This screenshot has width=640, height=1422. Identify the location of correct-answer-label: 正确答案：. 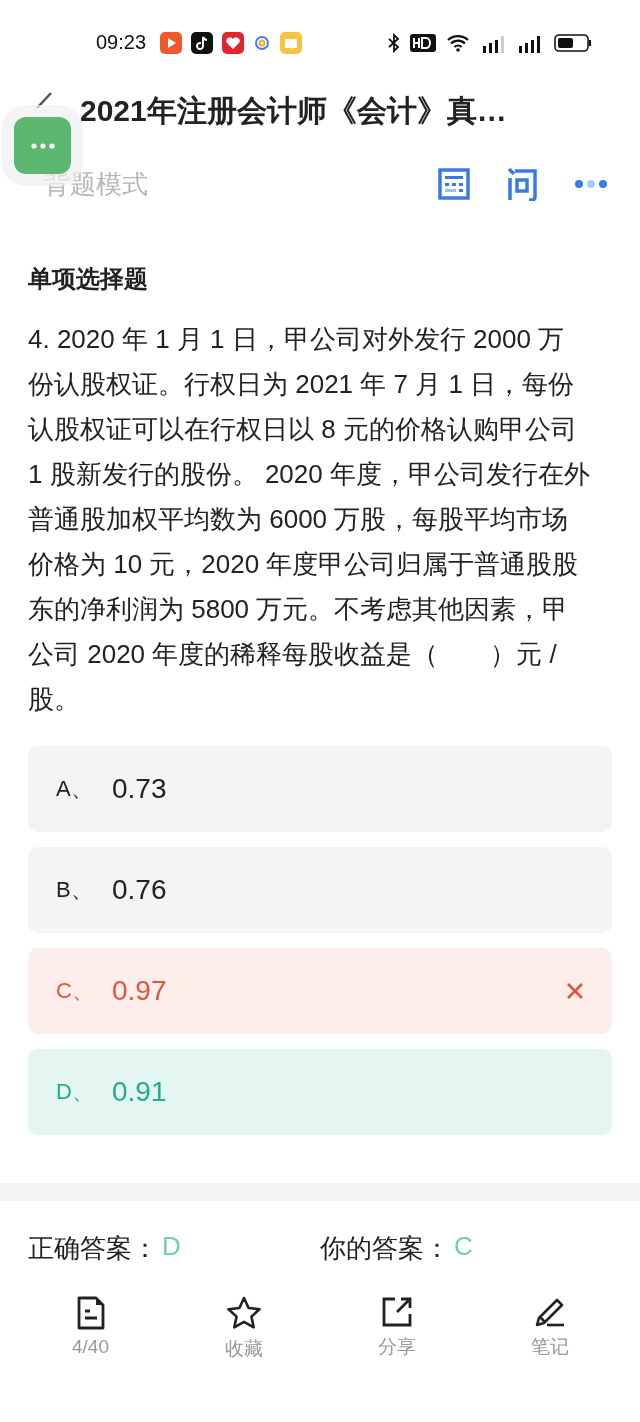
(93, 1248).